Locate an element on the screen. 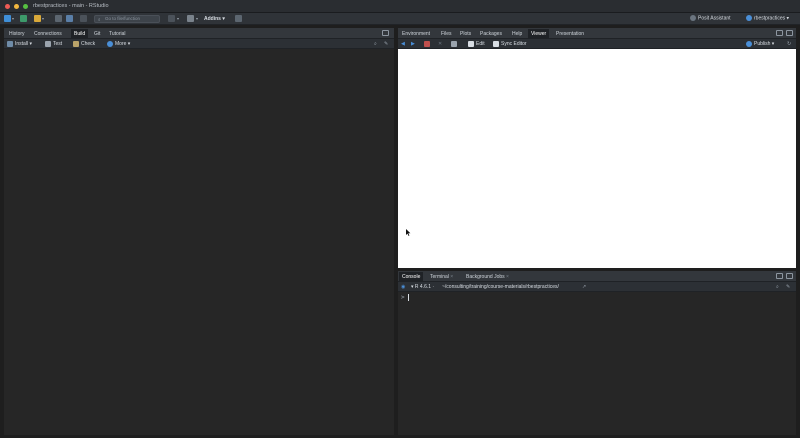 This screenshot has height=438, width=800. viewer-toolbar: ◀ ▶ ✕ Edit Sync Editor Publish ▾ ↻ is located at coordinates (597, 44).